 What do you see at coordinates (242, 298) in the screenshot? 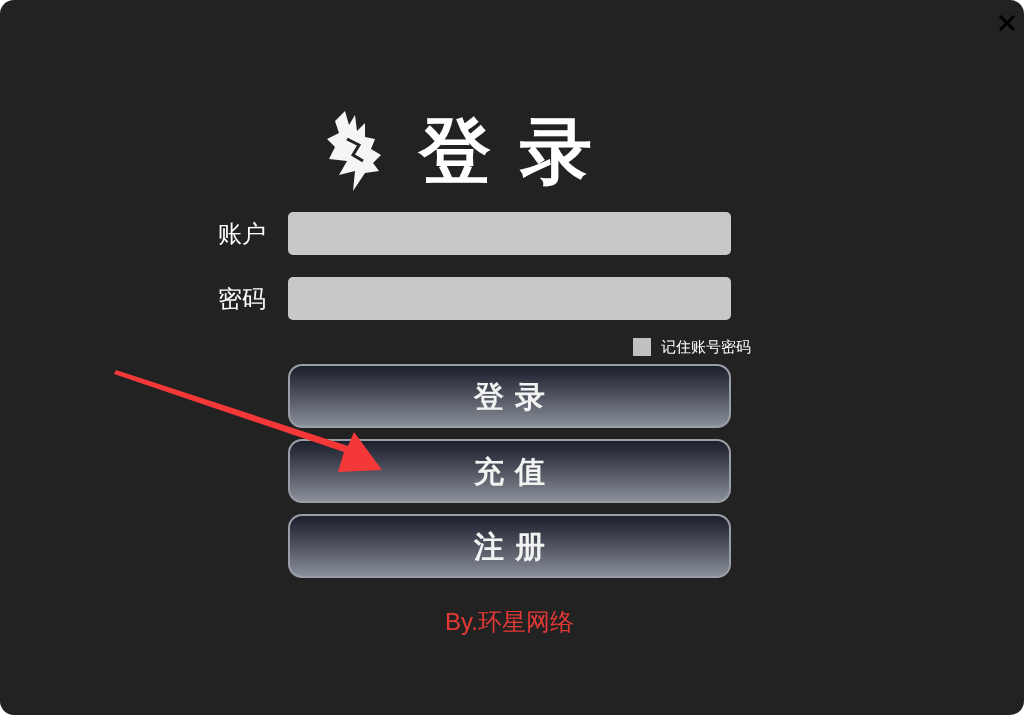
I see `field-label: 密码` at bounding box center [242, 298].